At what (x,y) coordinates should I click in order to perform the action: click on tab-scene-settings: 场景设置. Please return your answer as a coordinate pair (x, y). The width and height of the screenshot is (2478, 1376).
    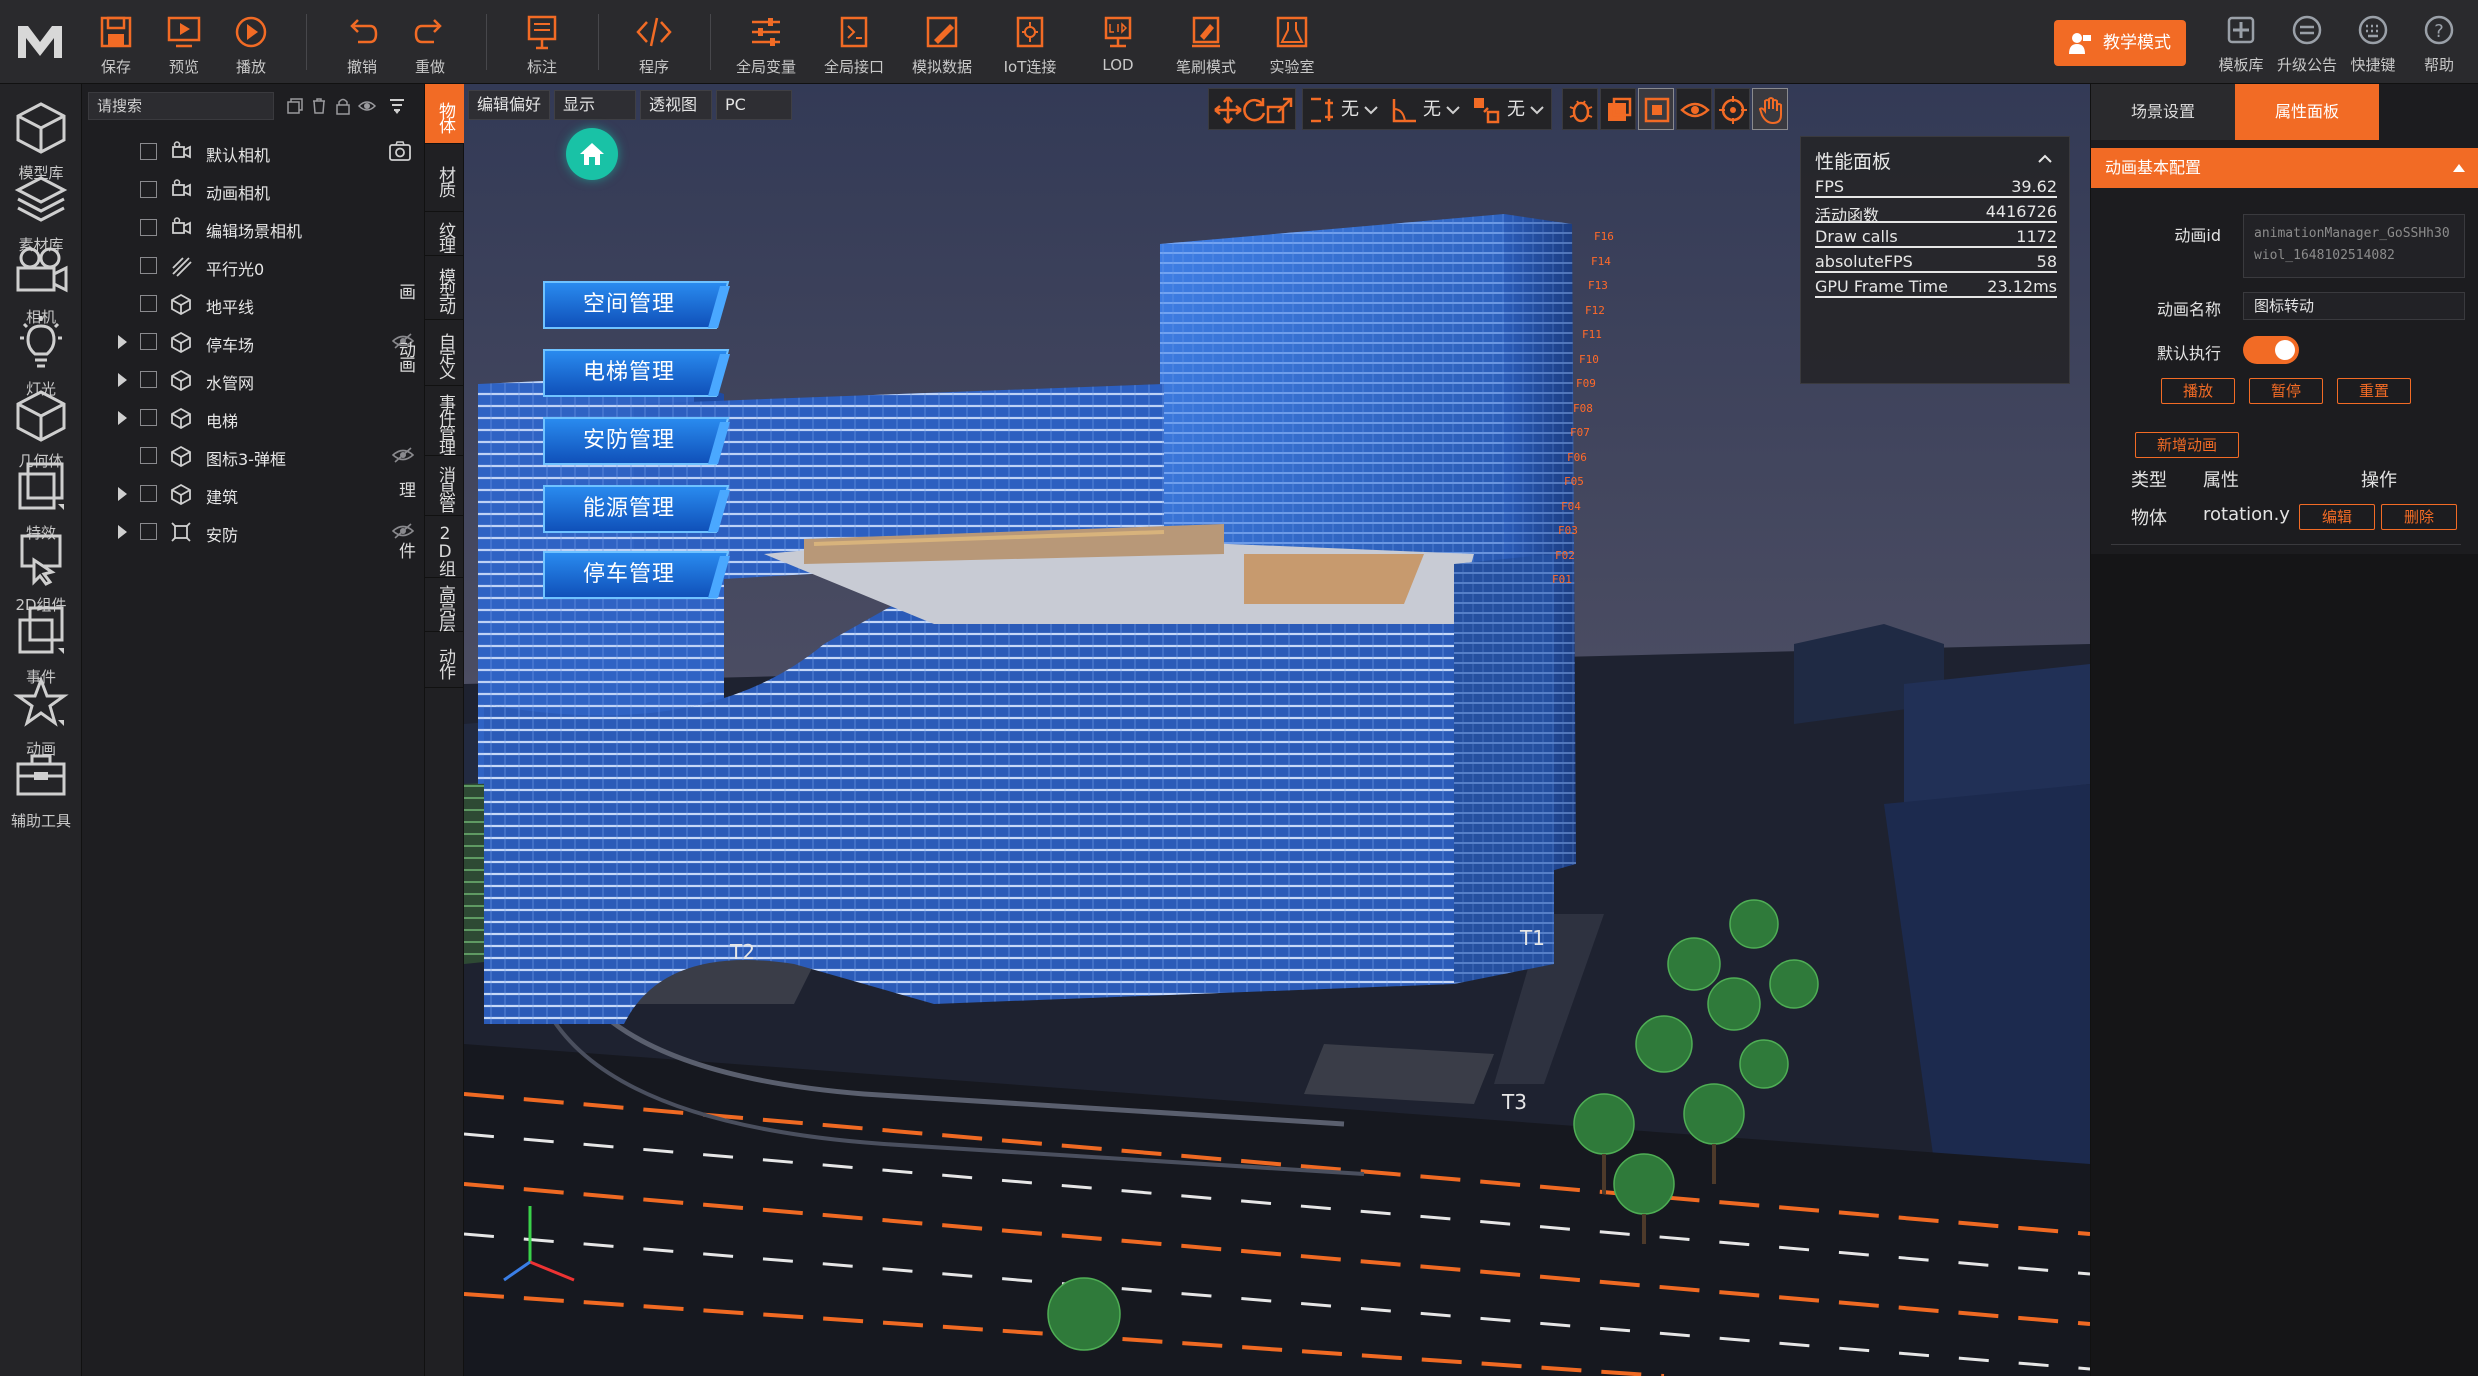
    Looking at the image, I should click on (2163, 112).